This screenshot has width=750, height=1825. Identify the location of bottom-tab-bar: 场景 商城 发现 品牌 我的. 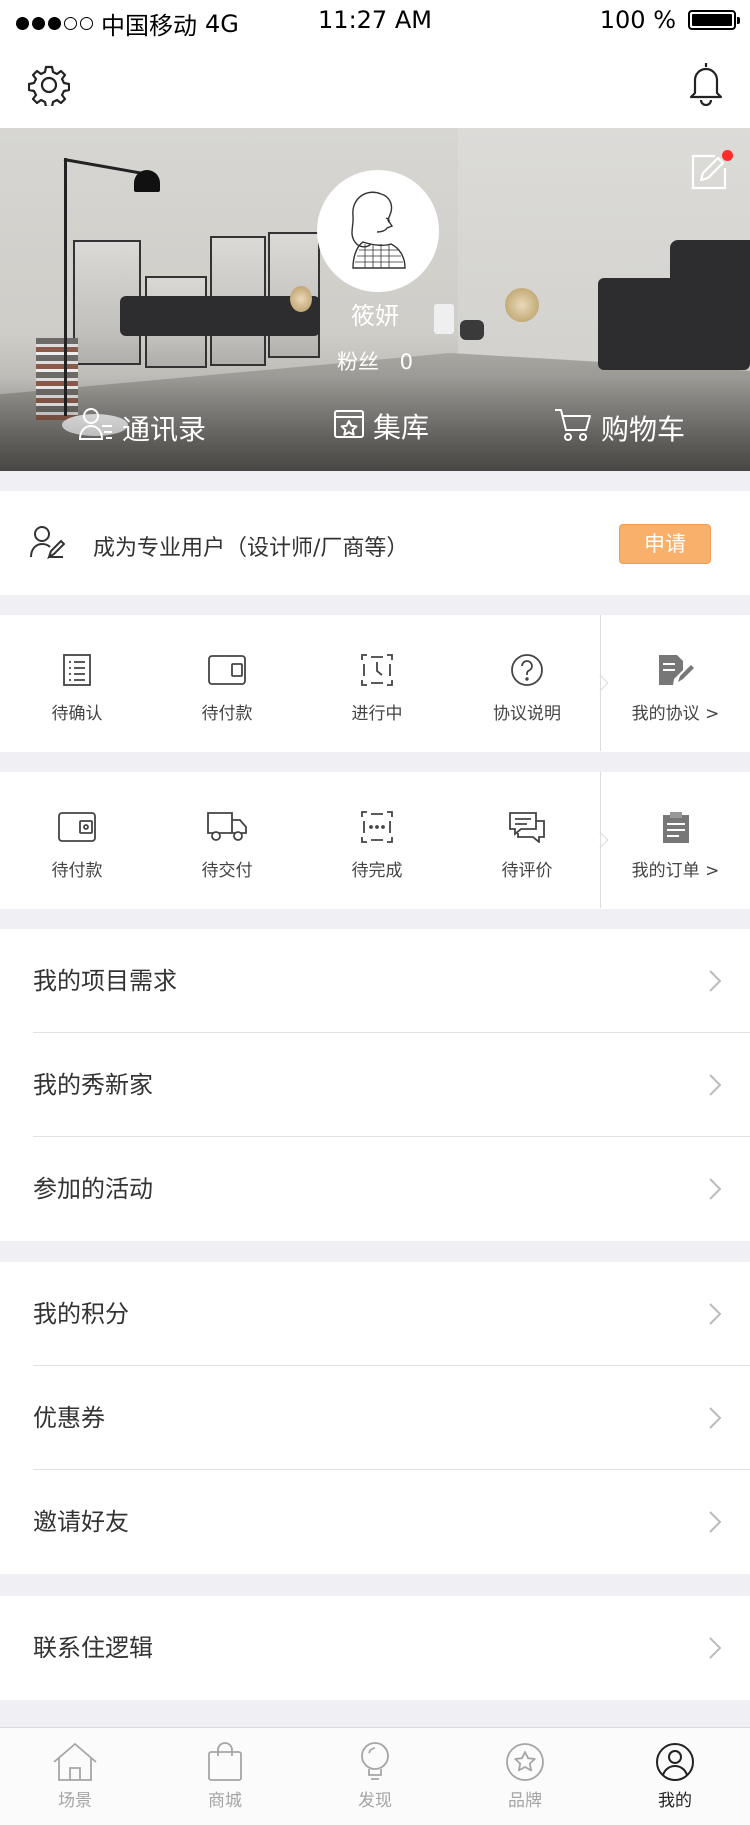
(375, 1776).